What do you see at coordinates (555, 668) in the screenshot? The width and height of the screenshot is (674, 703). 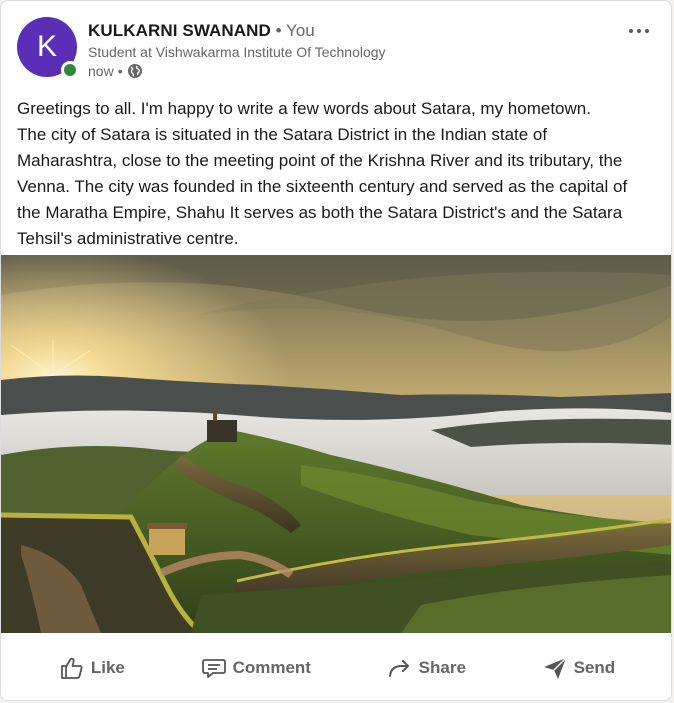 I see `send-paper-plane-icon` at bounding box center [555, 668].